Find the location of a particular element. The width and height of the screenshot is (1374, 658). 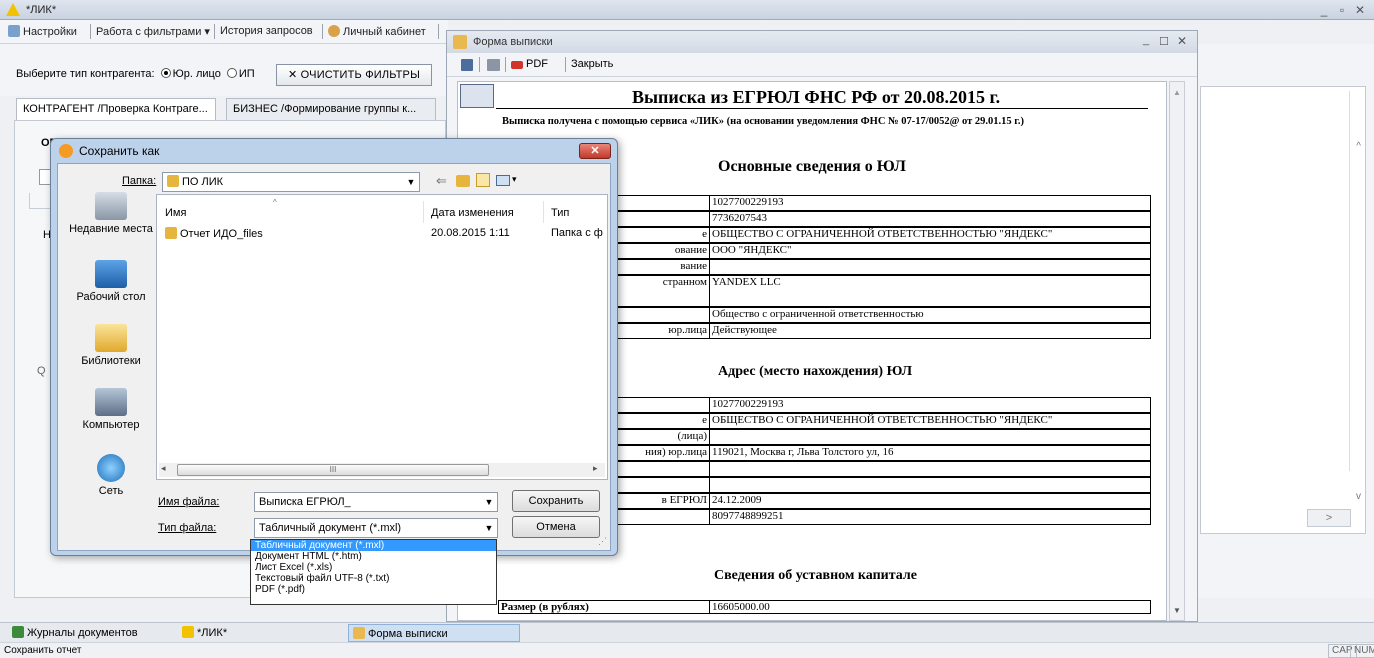

filename-input: Выписка ЕГРЮЛ_ ▼ is located at coordinates (376, 502).